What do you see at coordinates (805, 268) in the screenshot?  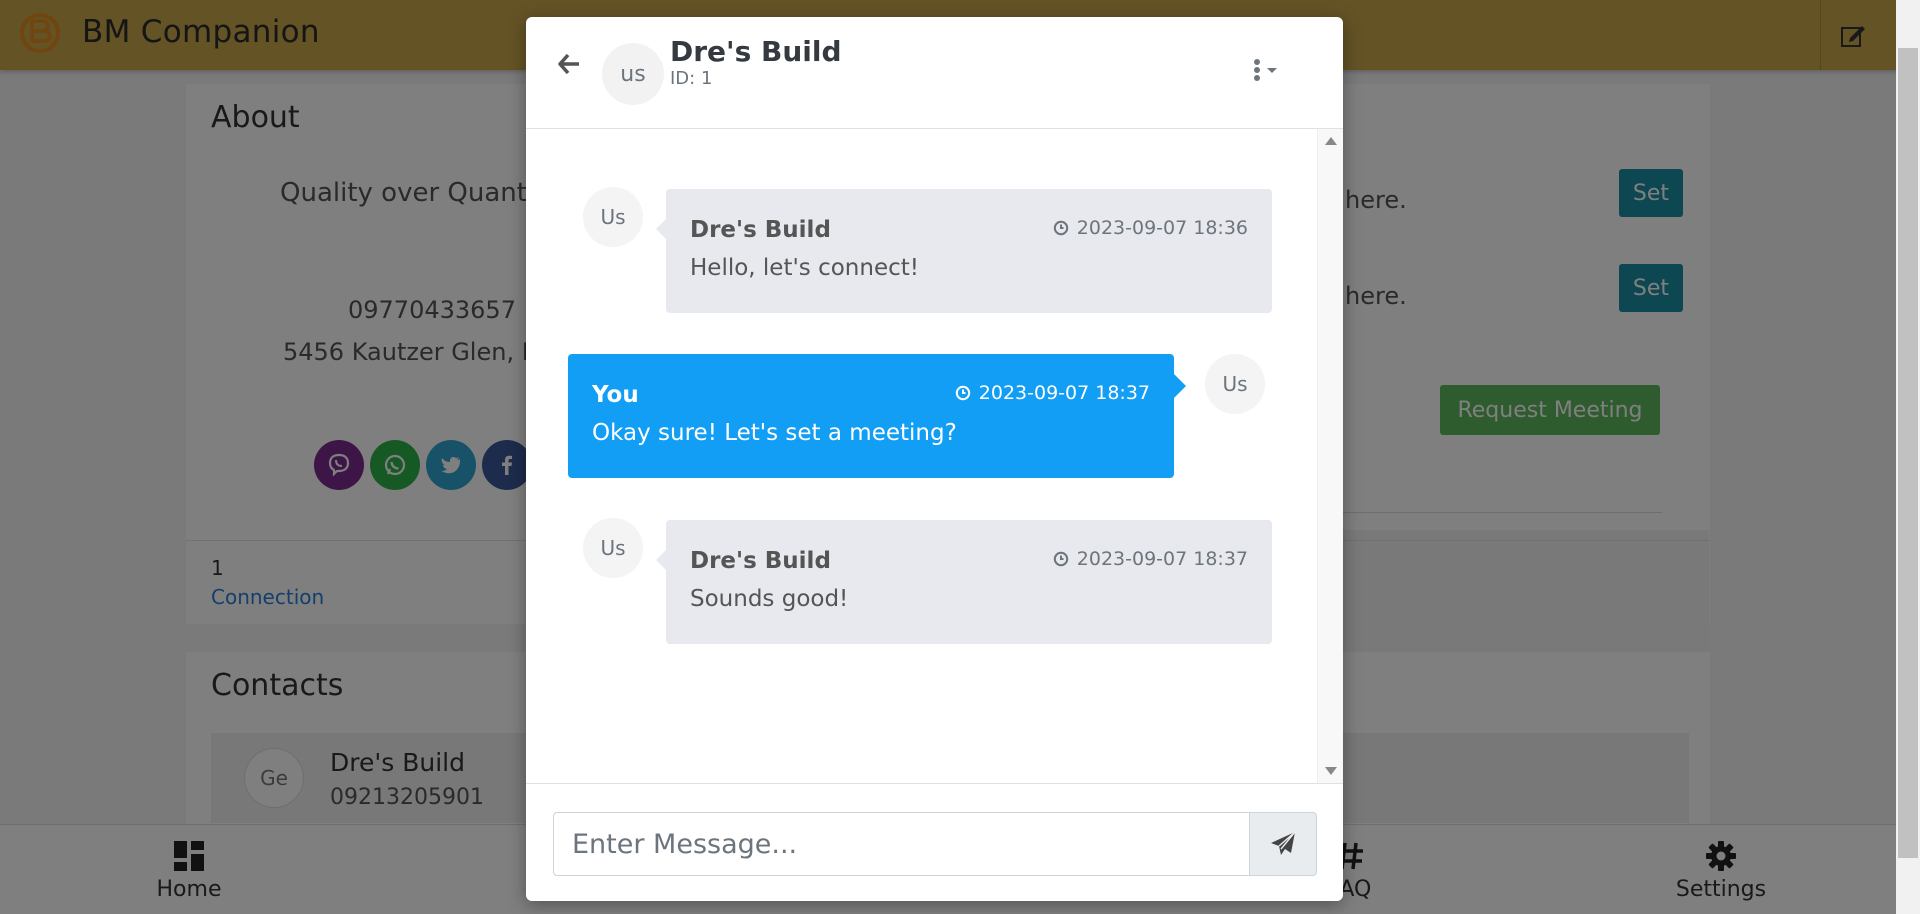 I see `message-text: Hello, let's connect!` at bounding box center [805, 268].